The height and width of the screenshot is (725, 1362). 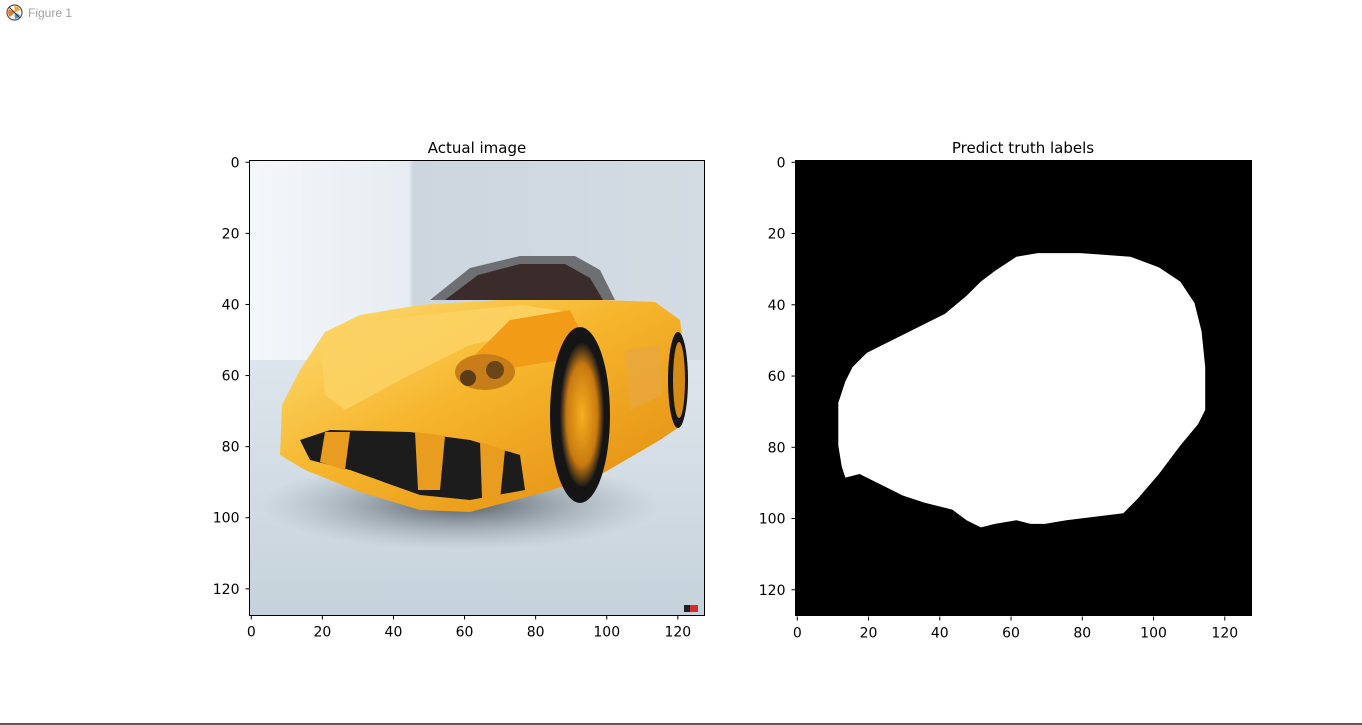 I want to click on left-ytick-label: 20, so click(x=231, y=234).